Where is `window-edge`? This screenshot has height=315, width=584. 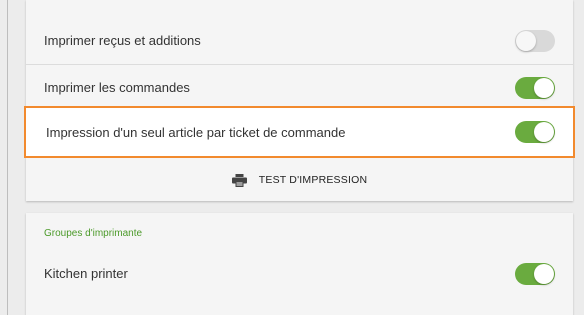 window-edge is located at coordinates (7, 157).